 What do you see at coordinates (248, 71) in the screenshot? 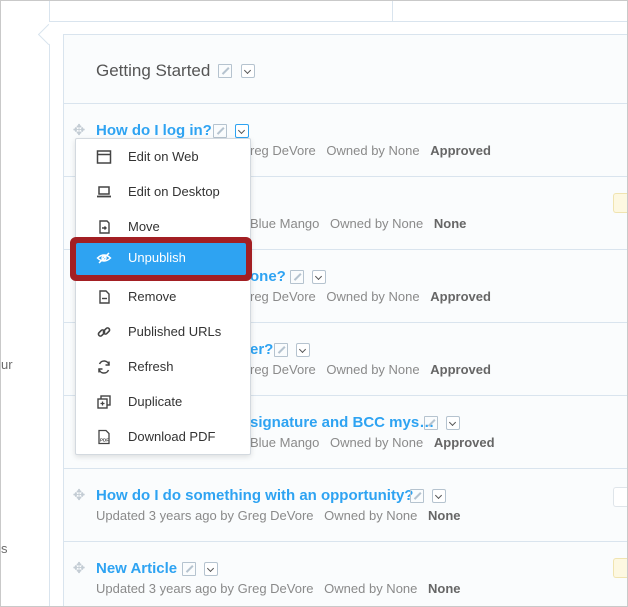
I see `section-actions-dropdown` at bounding box center [248, 71].